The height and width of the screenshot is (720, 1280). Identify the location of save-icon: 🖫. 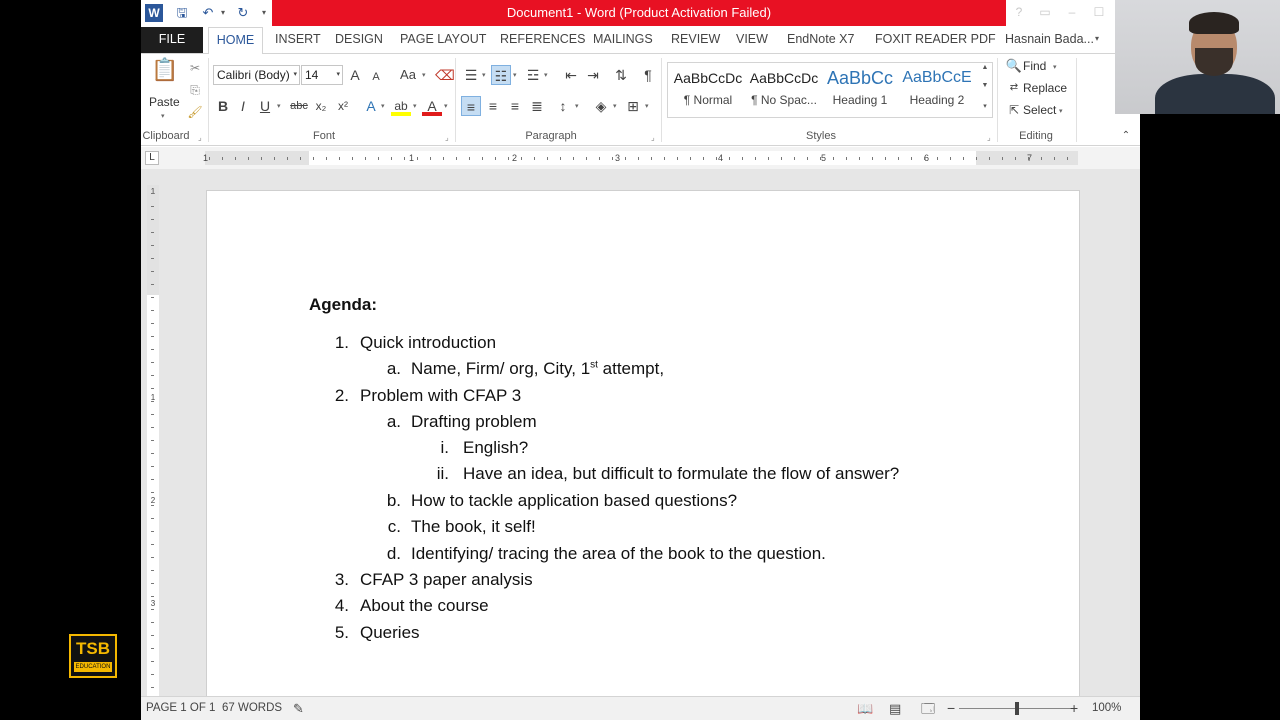
(182, 13).